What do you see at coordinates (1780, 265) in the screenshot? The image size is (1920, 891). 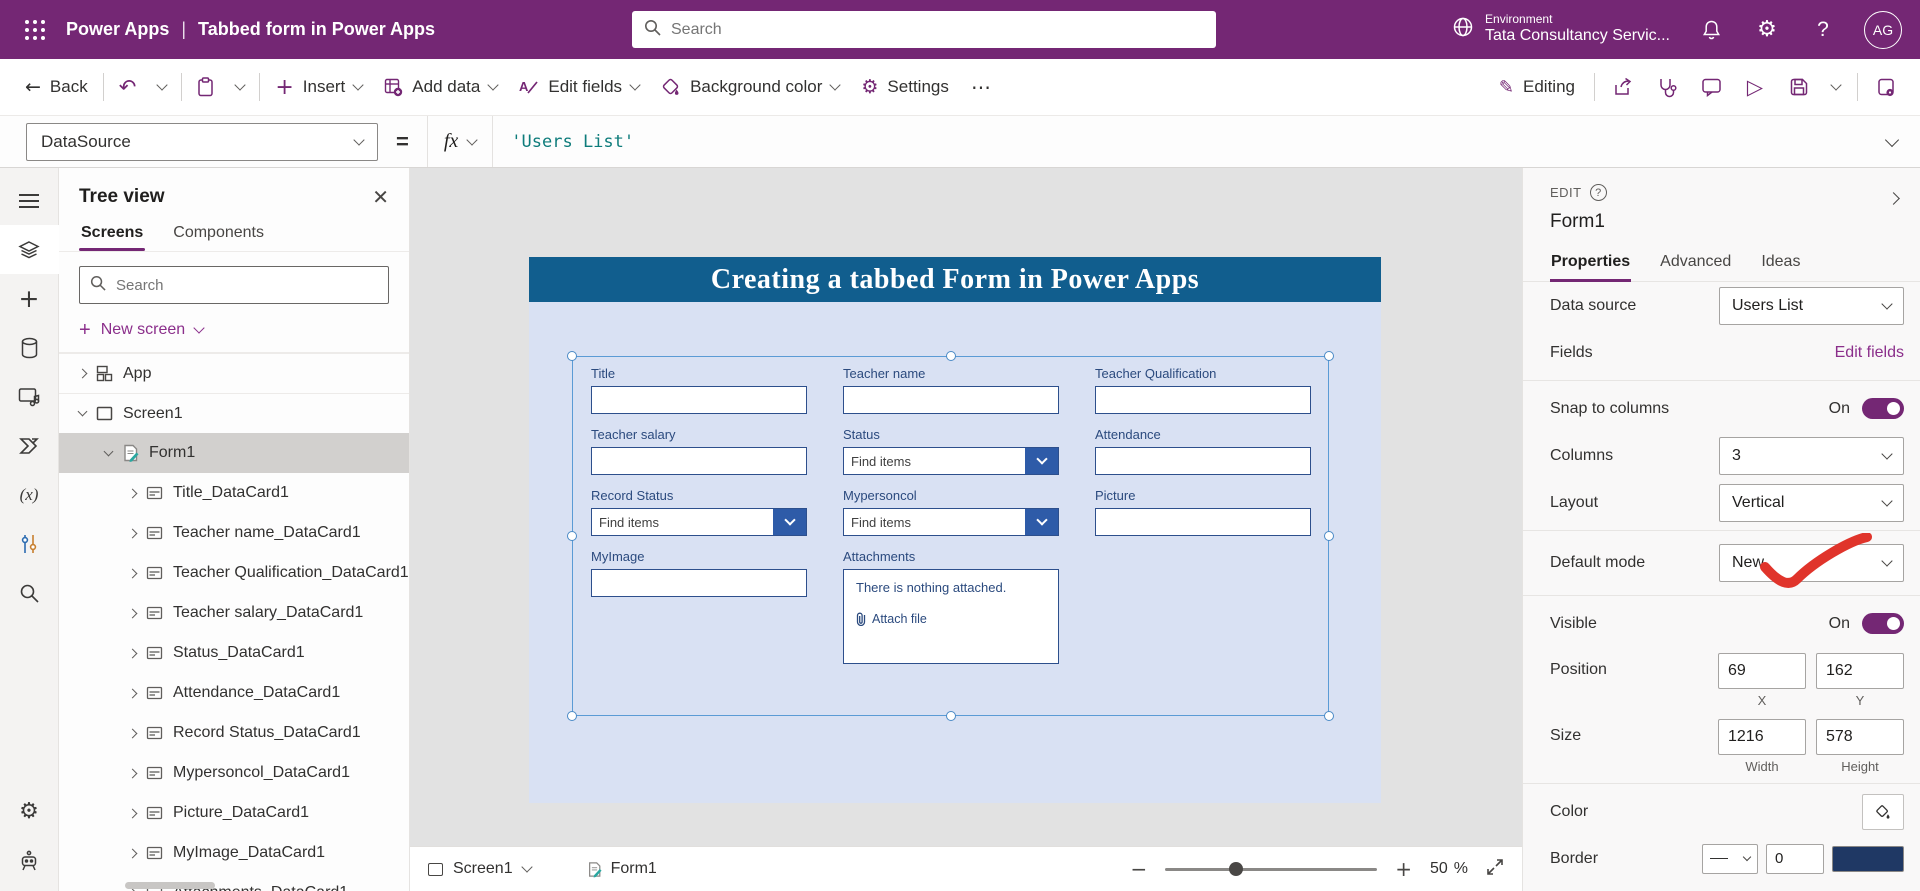 I see `tab-ideas: Ideas` at bounding box center [1780, 265].